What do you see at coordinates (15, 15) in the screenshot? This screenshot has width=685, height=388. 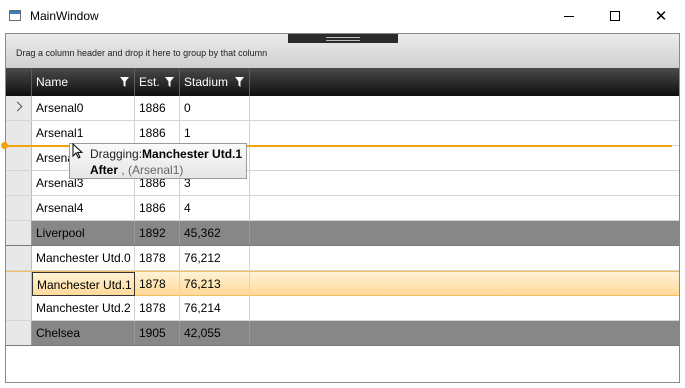 I see `app-window-icon` at bounding box center [15, 15].